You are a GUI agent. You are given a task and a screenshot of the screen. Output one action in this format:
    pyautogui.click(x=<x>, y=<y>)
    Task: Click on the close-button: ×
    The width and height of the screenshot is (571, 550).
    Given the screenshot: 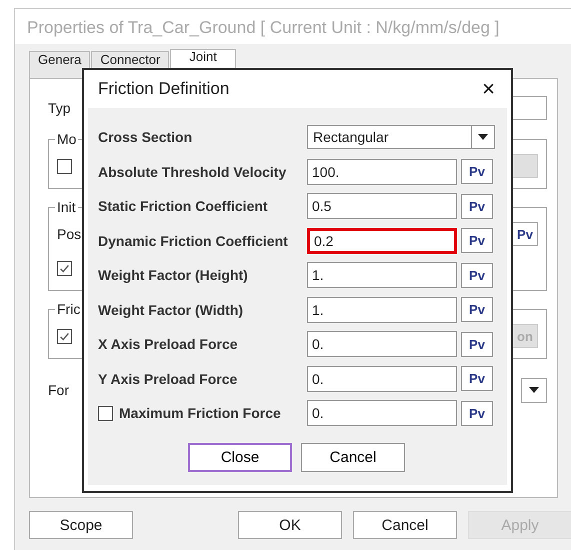 What is the action you would take?
    pyautogui.click(x=488, y=89)
    